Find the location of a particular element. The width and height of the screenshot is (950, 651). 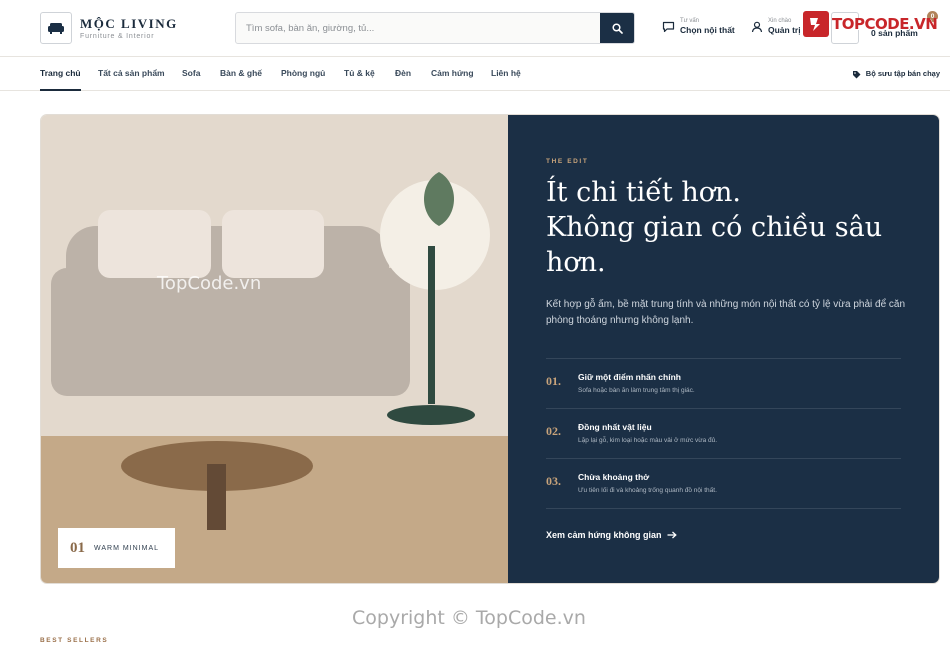

arrow-right-icon is located at coordinates (672, 535).